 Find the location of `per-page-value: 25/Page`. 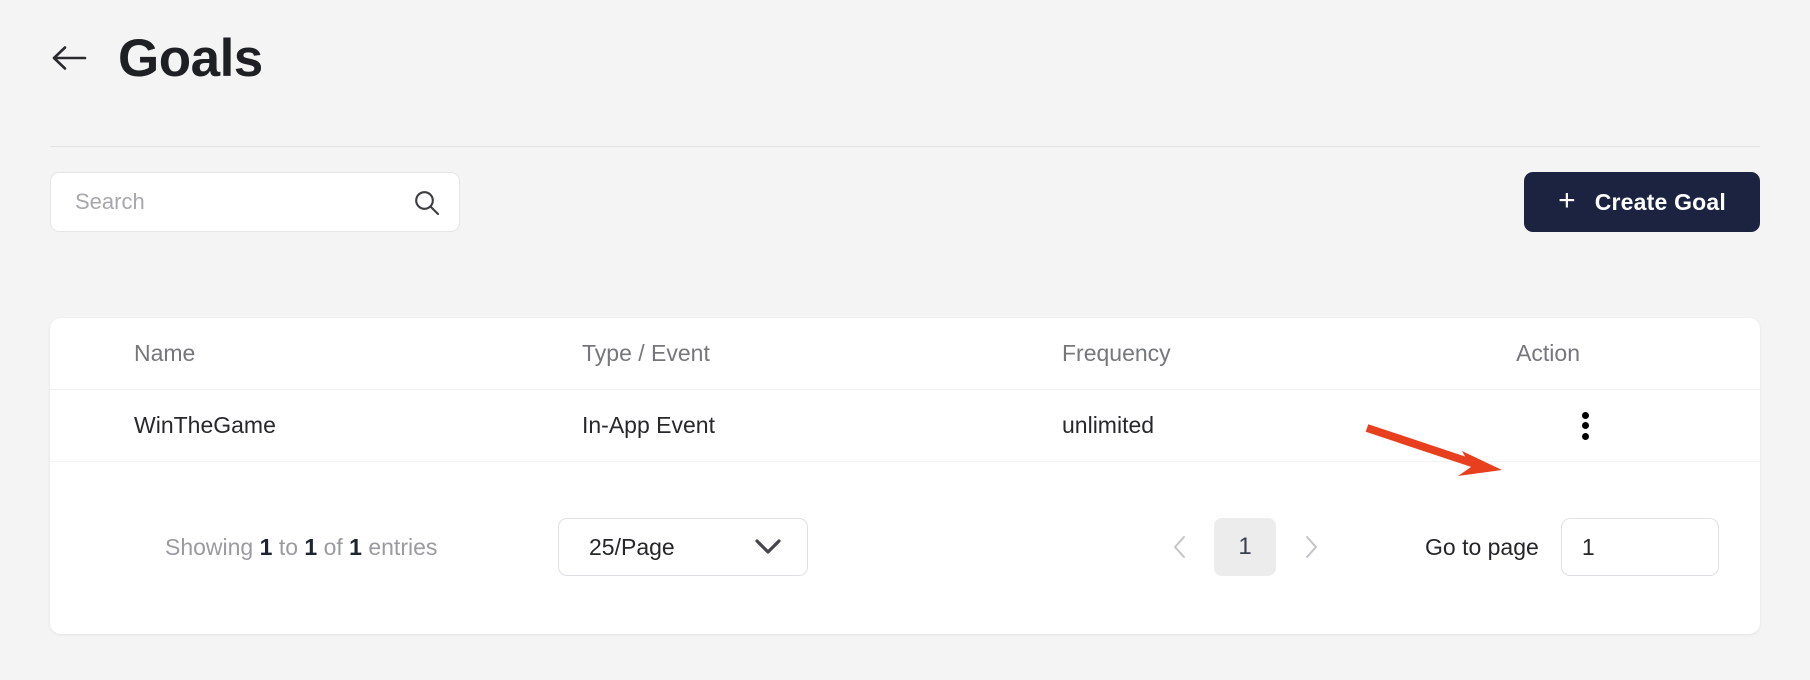

per-page-value: 25/Page is located at coordinates (632, 546).